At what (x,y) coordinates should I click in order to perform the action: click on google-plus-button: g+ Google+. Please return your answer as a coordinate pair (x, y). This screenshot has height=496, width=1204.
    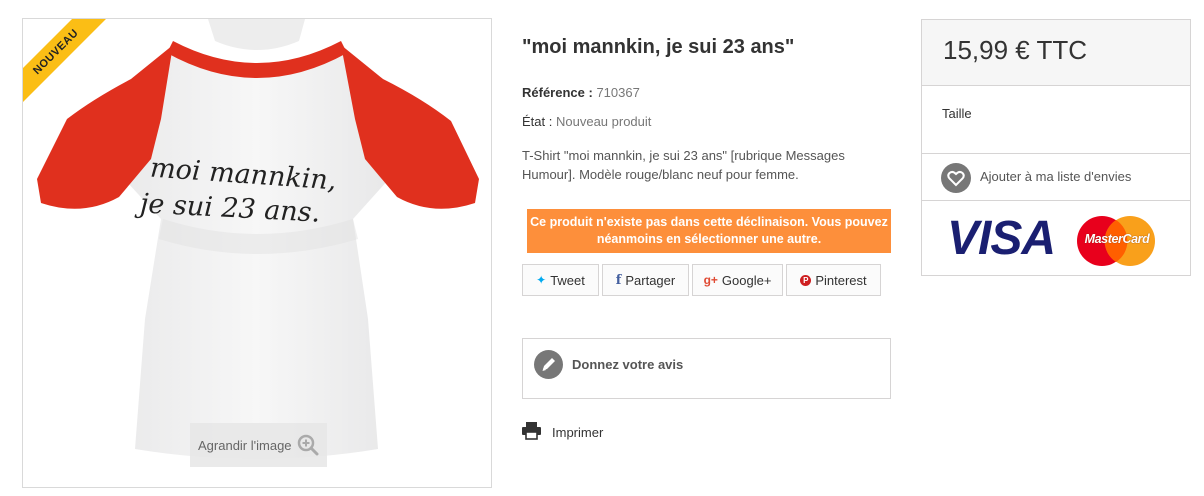
    Looking at the image, I should click on (737, 280).